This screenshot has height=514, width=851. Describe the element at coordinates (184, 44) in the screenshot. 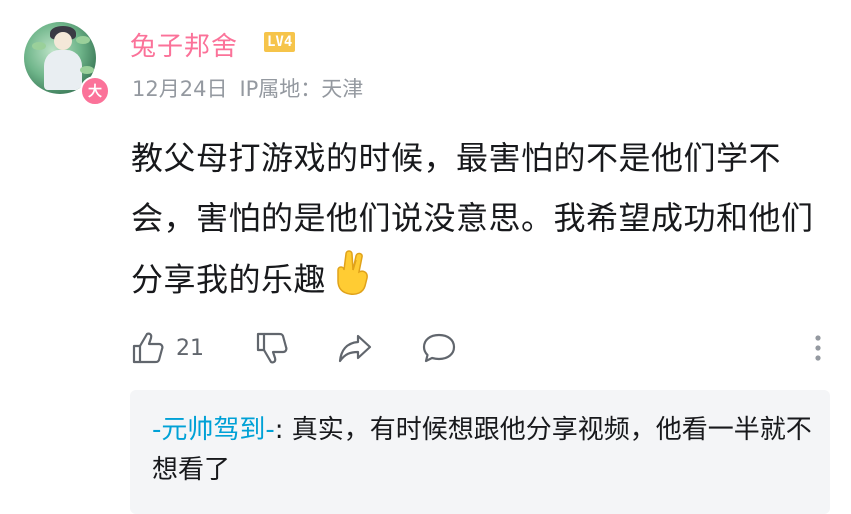

I see `comment-username: 兔子邦舍` at that location.